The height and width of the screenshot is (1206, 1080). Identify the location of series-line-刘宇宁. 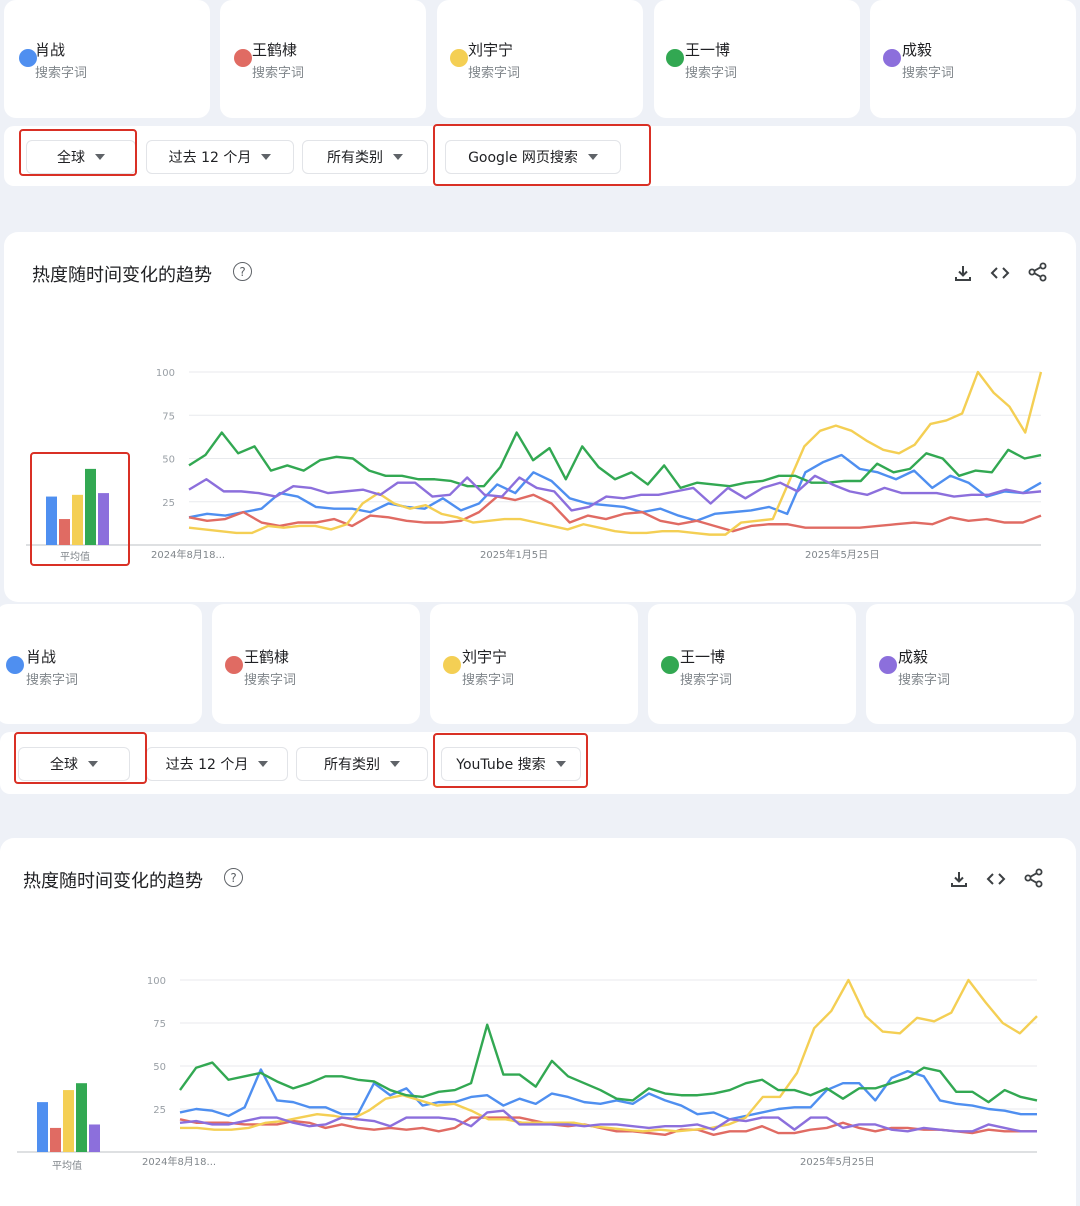
(615, 453).